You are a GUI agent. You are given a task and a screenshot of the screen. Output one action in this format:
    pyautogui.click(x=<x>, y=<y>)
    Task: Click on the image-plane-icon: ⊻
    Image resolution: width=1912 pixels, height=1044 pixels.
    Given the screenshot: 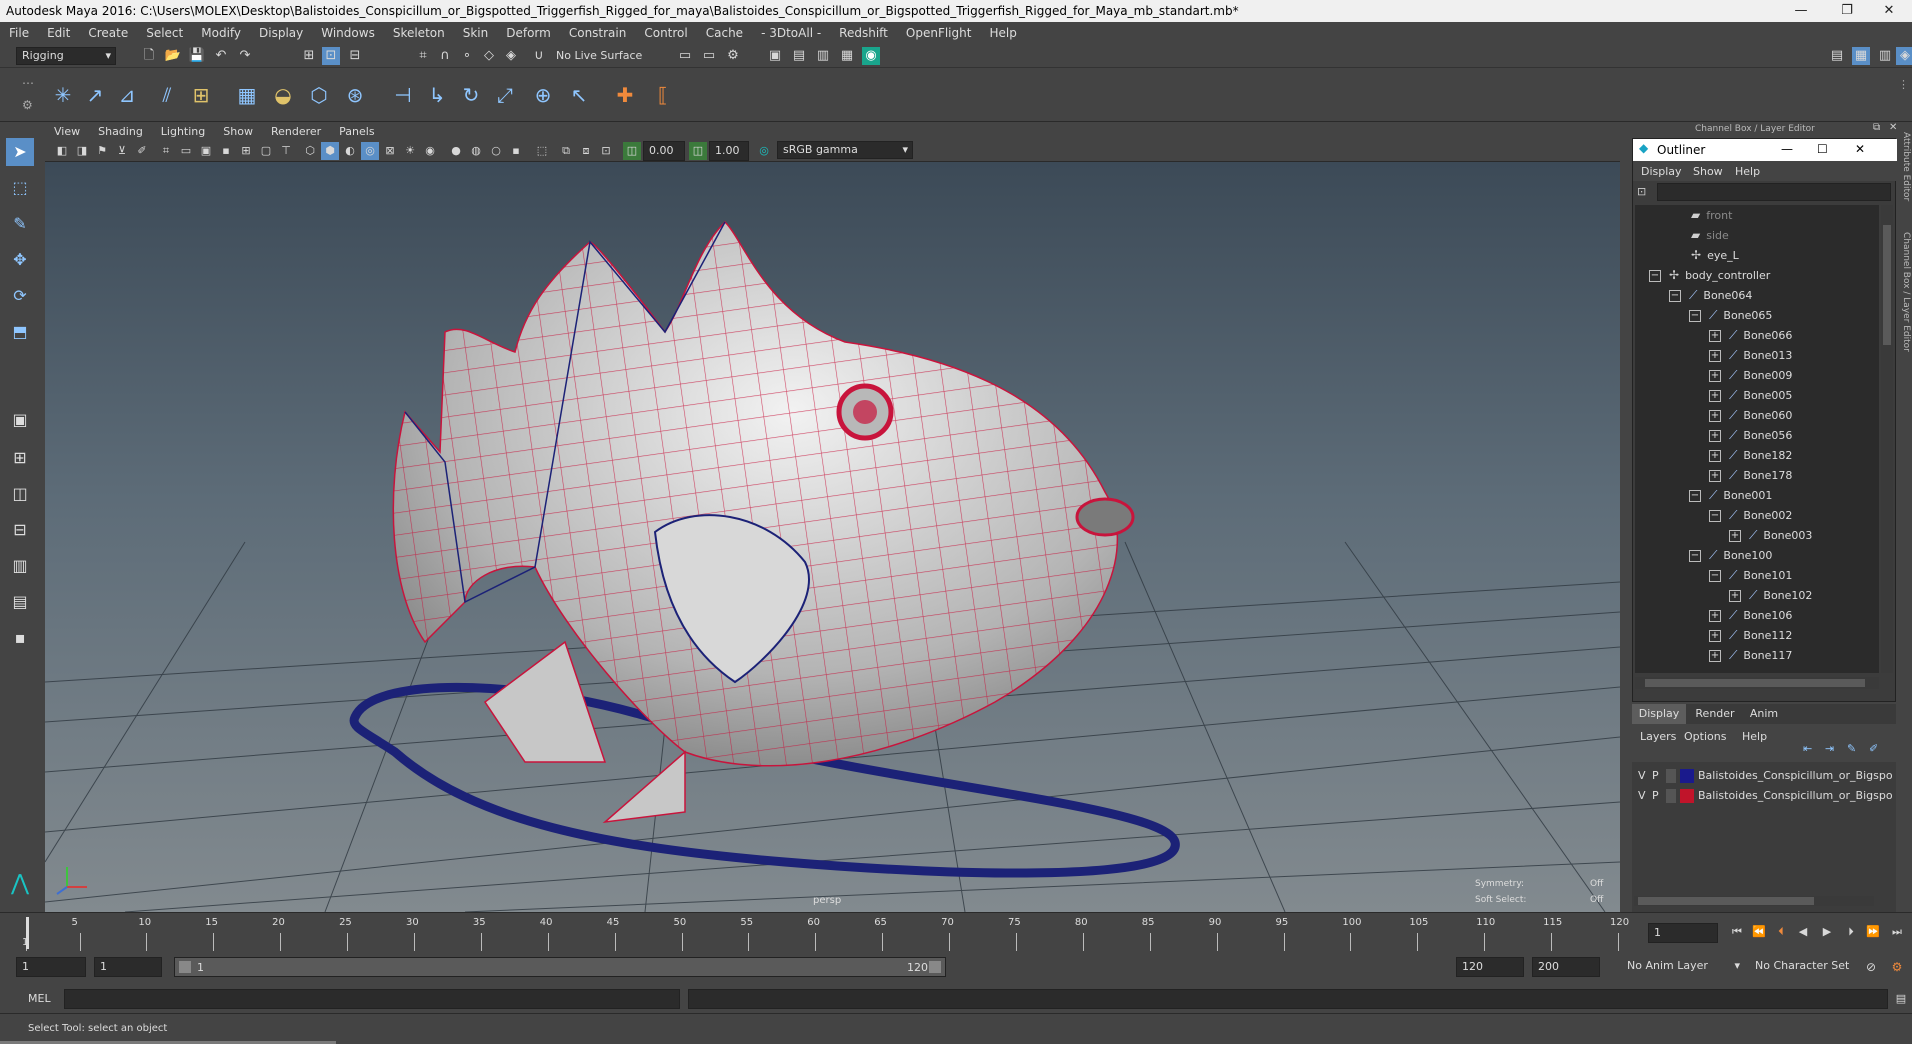 What is the action you would take?
    pyautogui.click(x=122, y=151)
    